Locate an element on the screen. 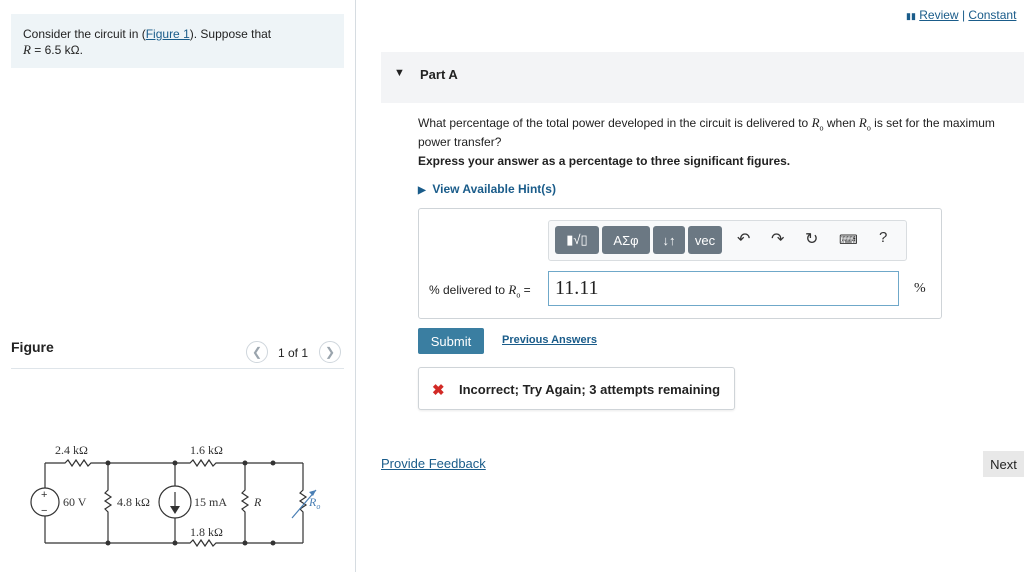 The height and width of the screenshot is (572, 1024). subscript-superscript-button: ↓↑ is located at coordinates (669, 240).